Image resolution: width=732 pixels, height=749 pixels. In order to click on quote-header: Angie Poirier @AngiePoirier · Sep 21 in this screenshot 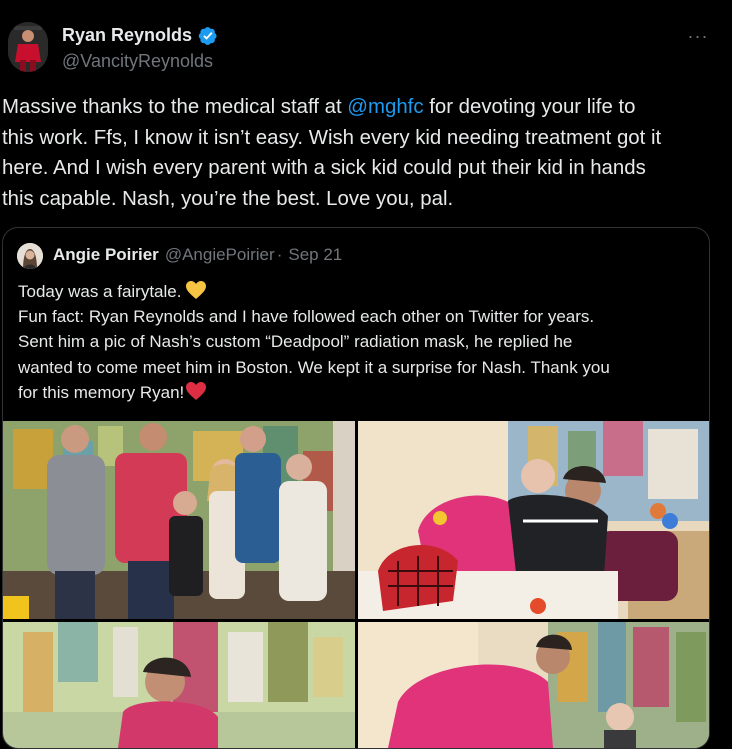, I will do `click(197, 255)`.